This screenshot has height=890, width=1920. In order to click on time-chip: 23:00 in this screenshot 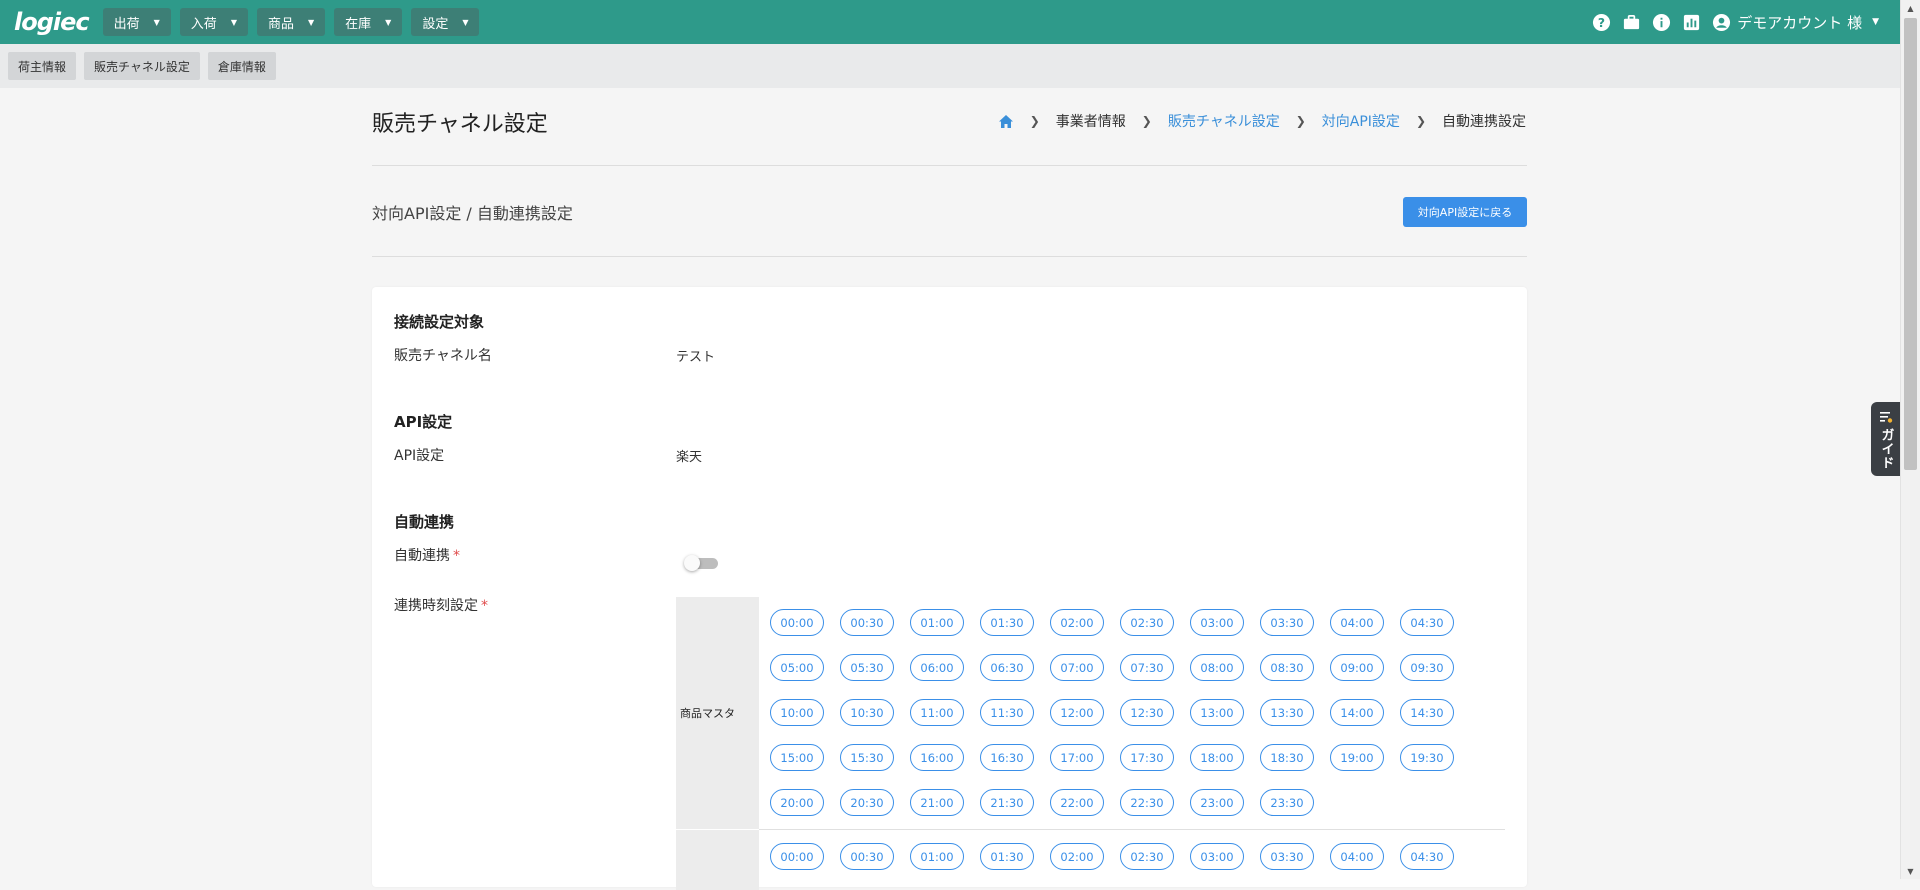, I will do `click(1217, 802)`.